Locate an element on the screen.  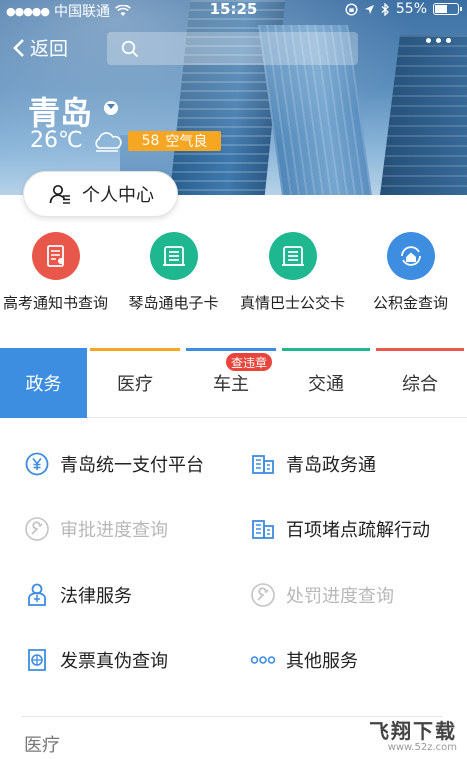
service-item: 青岛统一支付平台 is located at coordinates (114, 464).